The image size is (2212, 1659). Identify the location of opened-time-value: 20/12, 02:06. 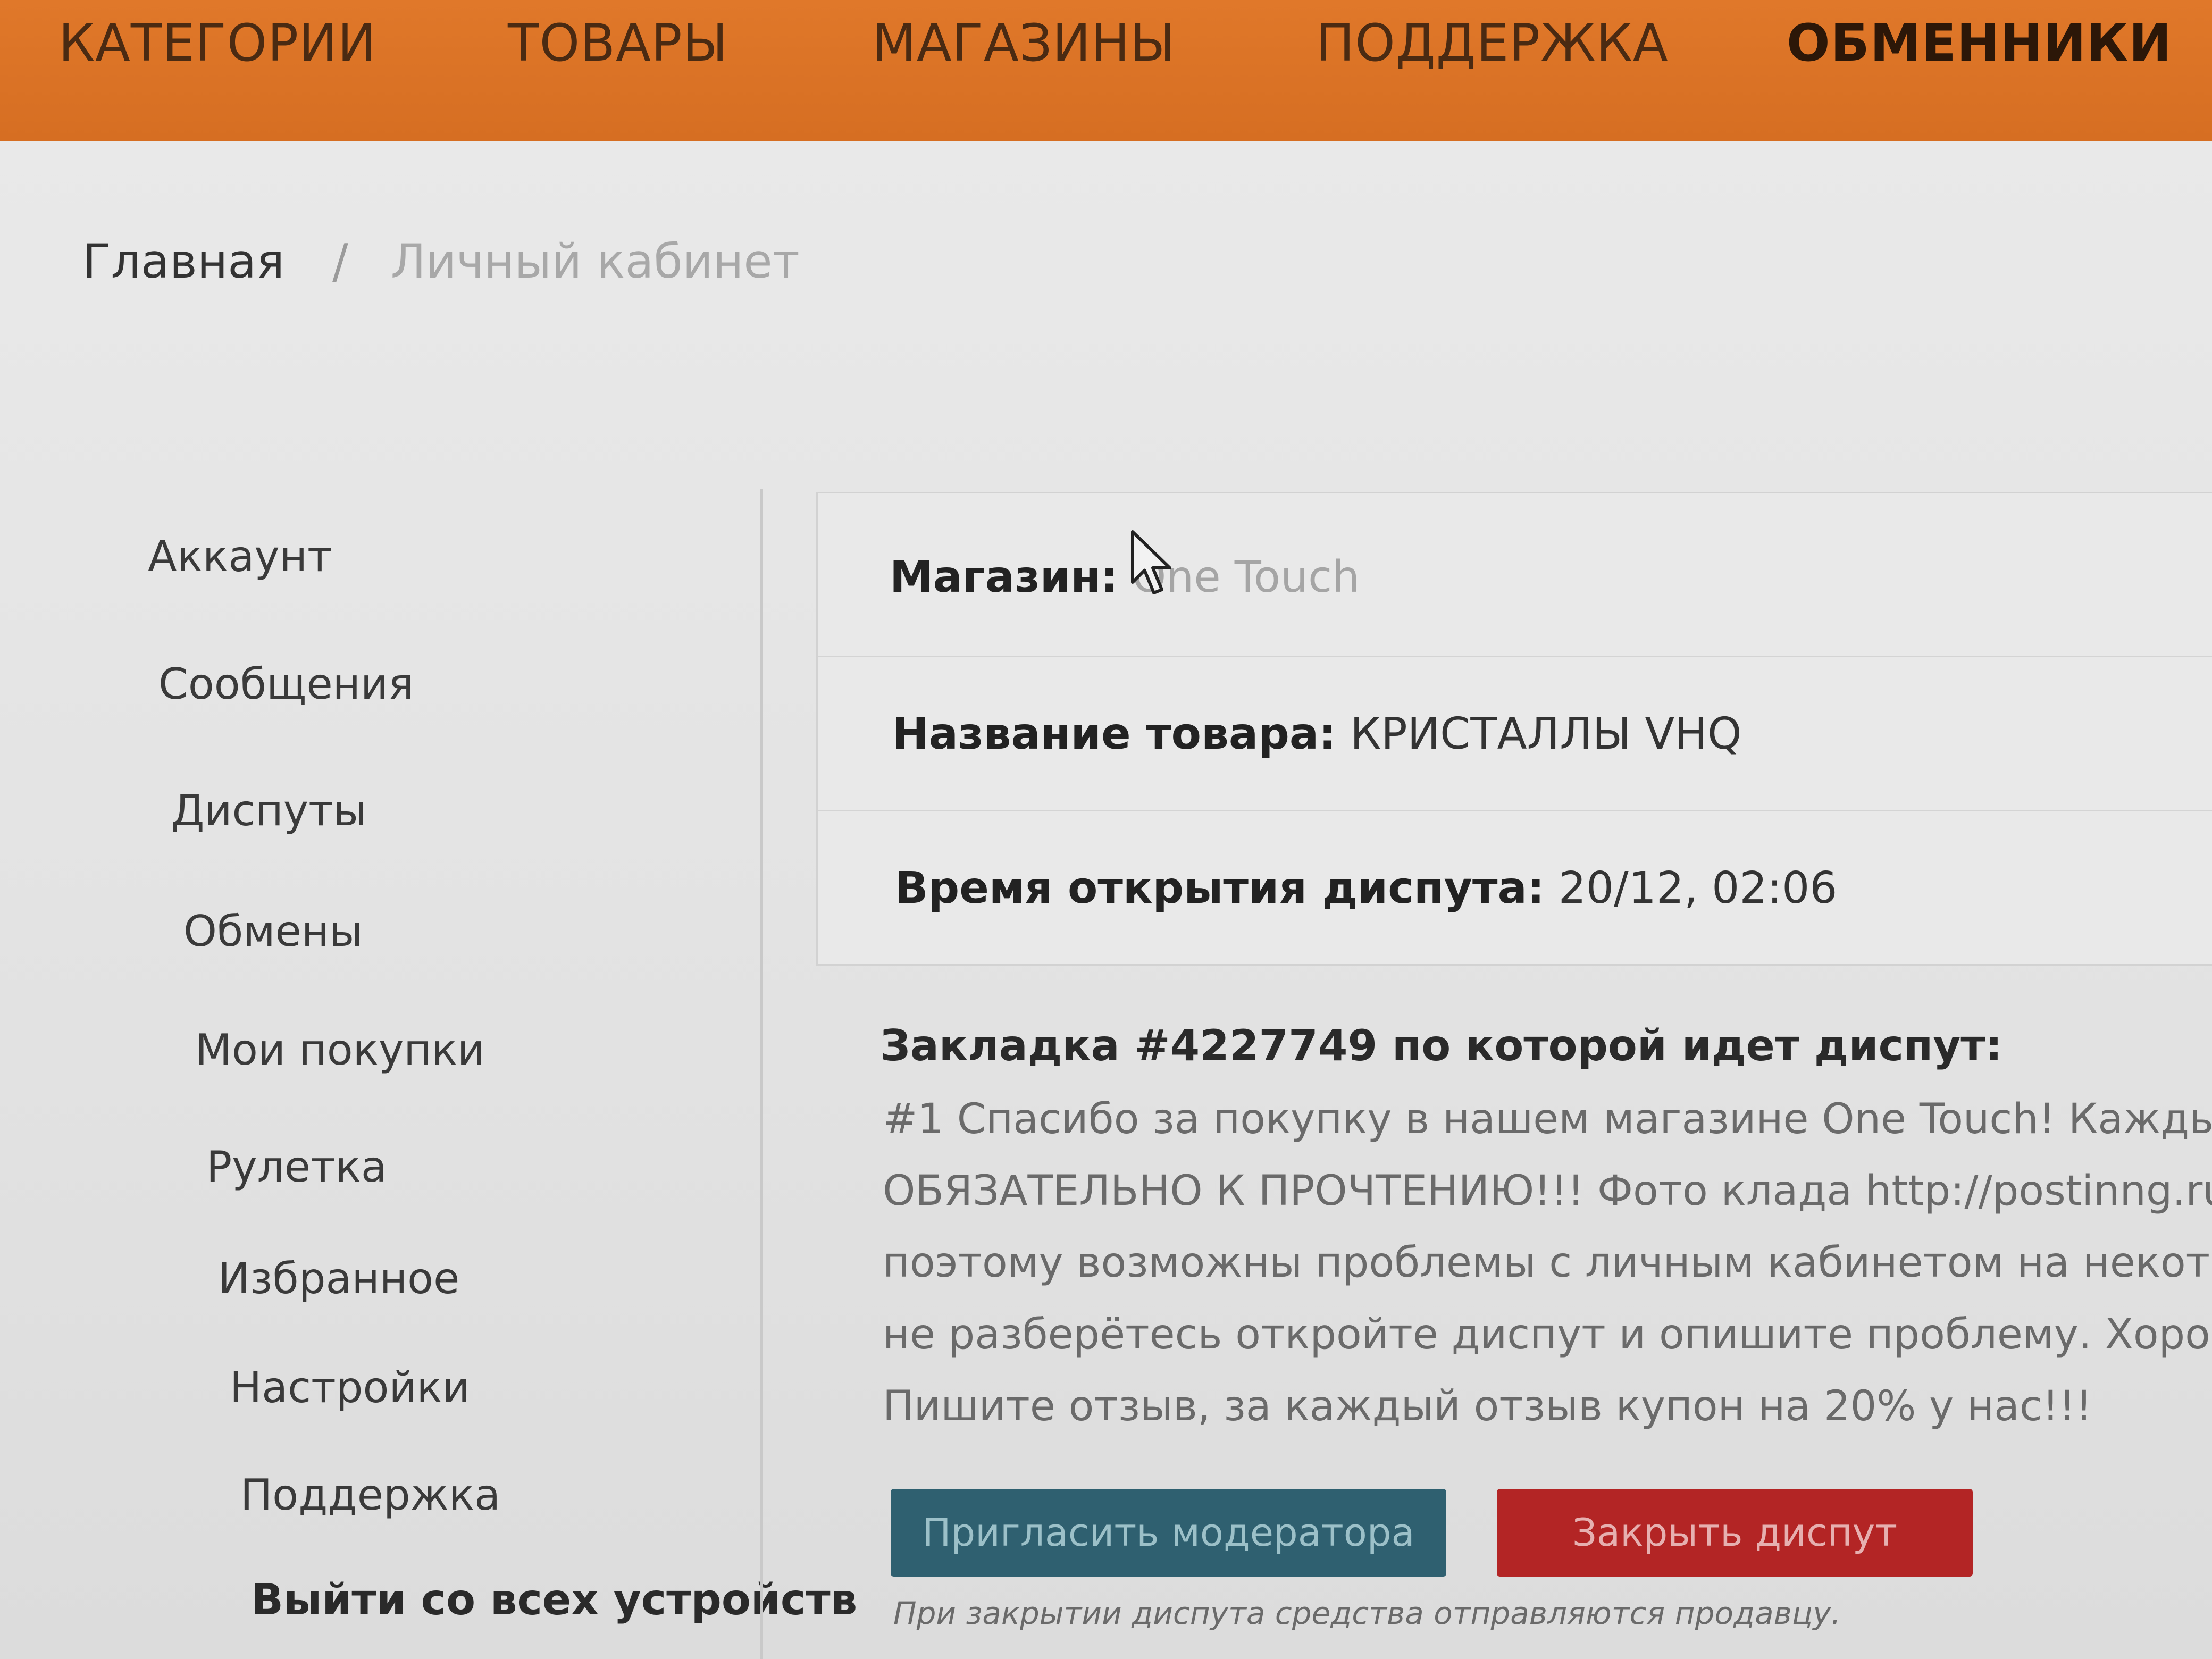
(1698, 888).